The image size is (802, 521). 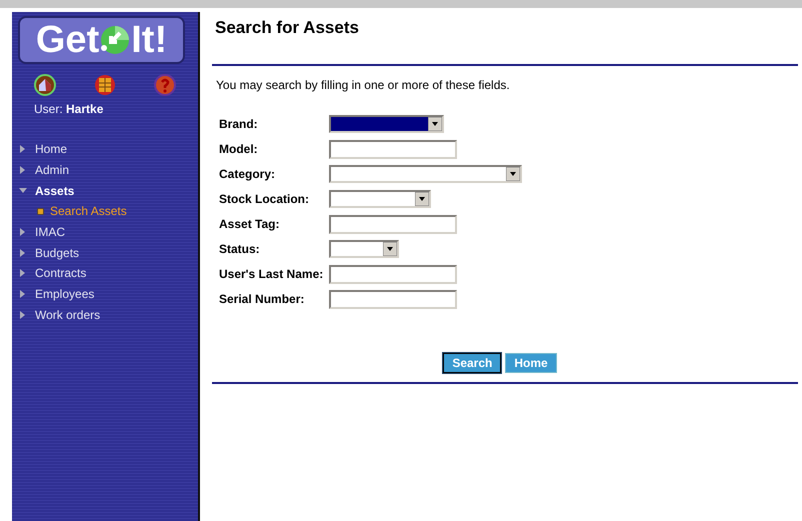 What do you see at coordinates (249, 224) in the screenshot?
I see `field-label: Asset Tag:` at bounding box center [249, 224].